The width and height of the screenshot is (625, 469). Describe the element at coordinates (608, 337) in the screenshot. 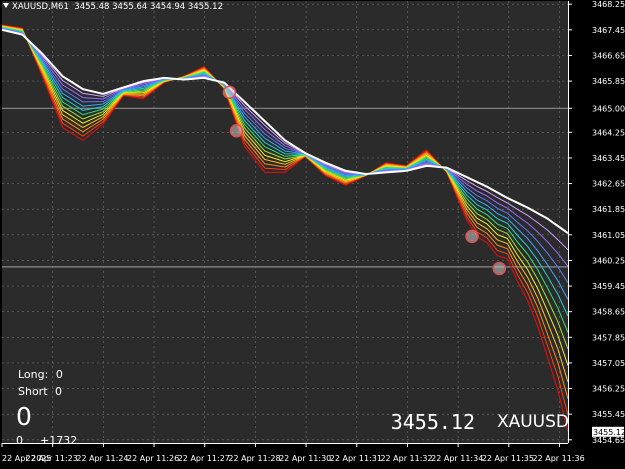

I see `y-tick-label: 3457.85` at that location.